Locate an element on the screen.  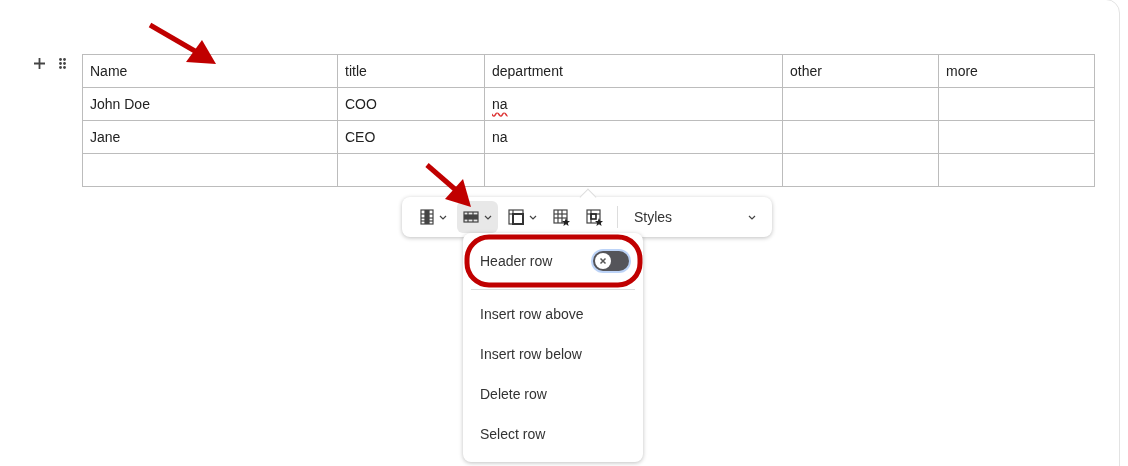
table-cell: Name is located at coordinates (210, 71).